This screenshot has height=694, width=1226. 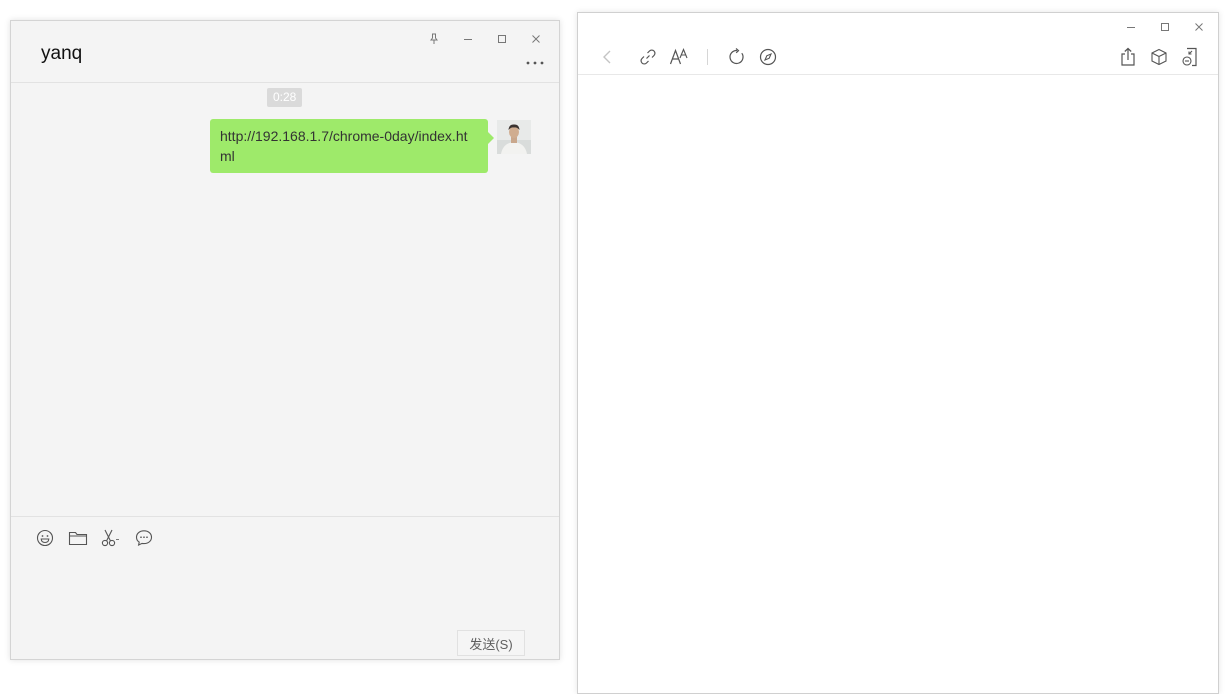 I want to click on link-icon, so click(x=648, y=57).